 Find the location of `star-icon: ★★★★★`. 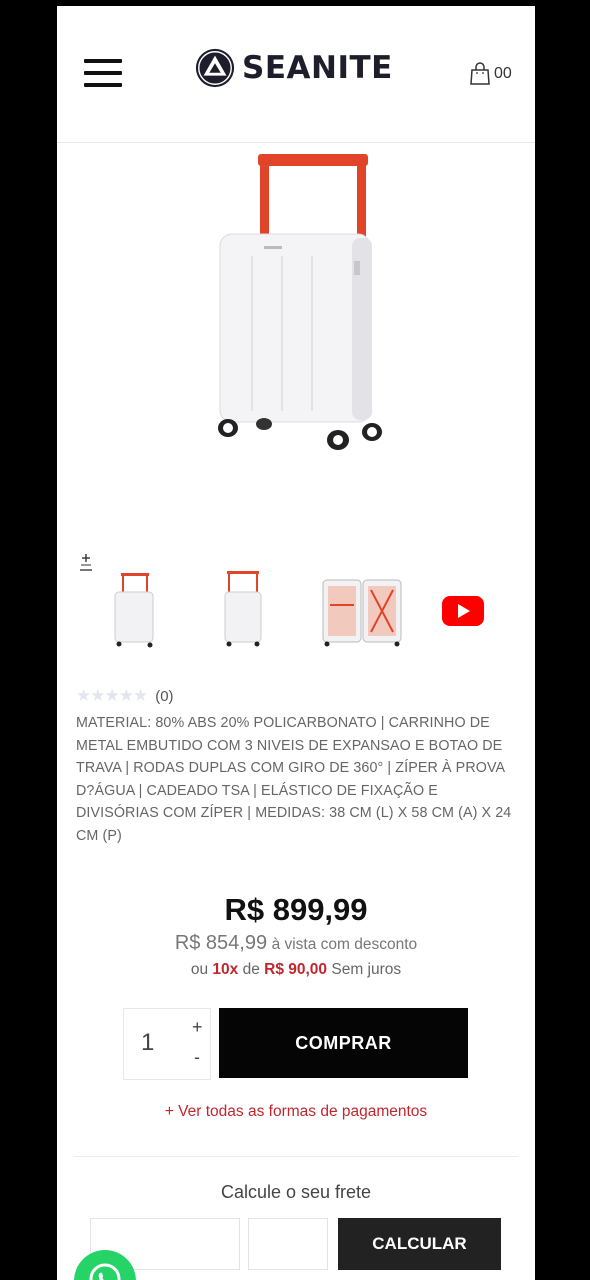

star-icon: ★★★★★ is located at coordinates (112, 695).